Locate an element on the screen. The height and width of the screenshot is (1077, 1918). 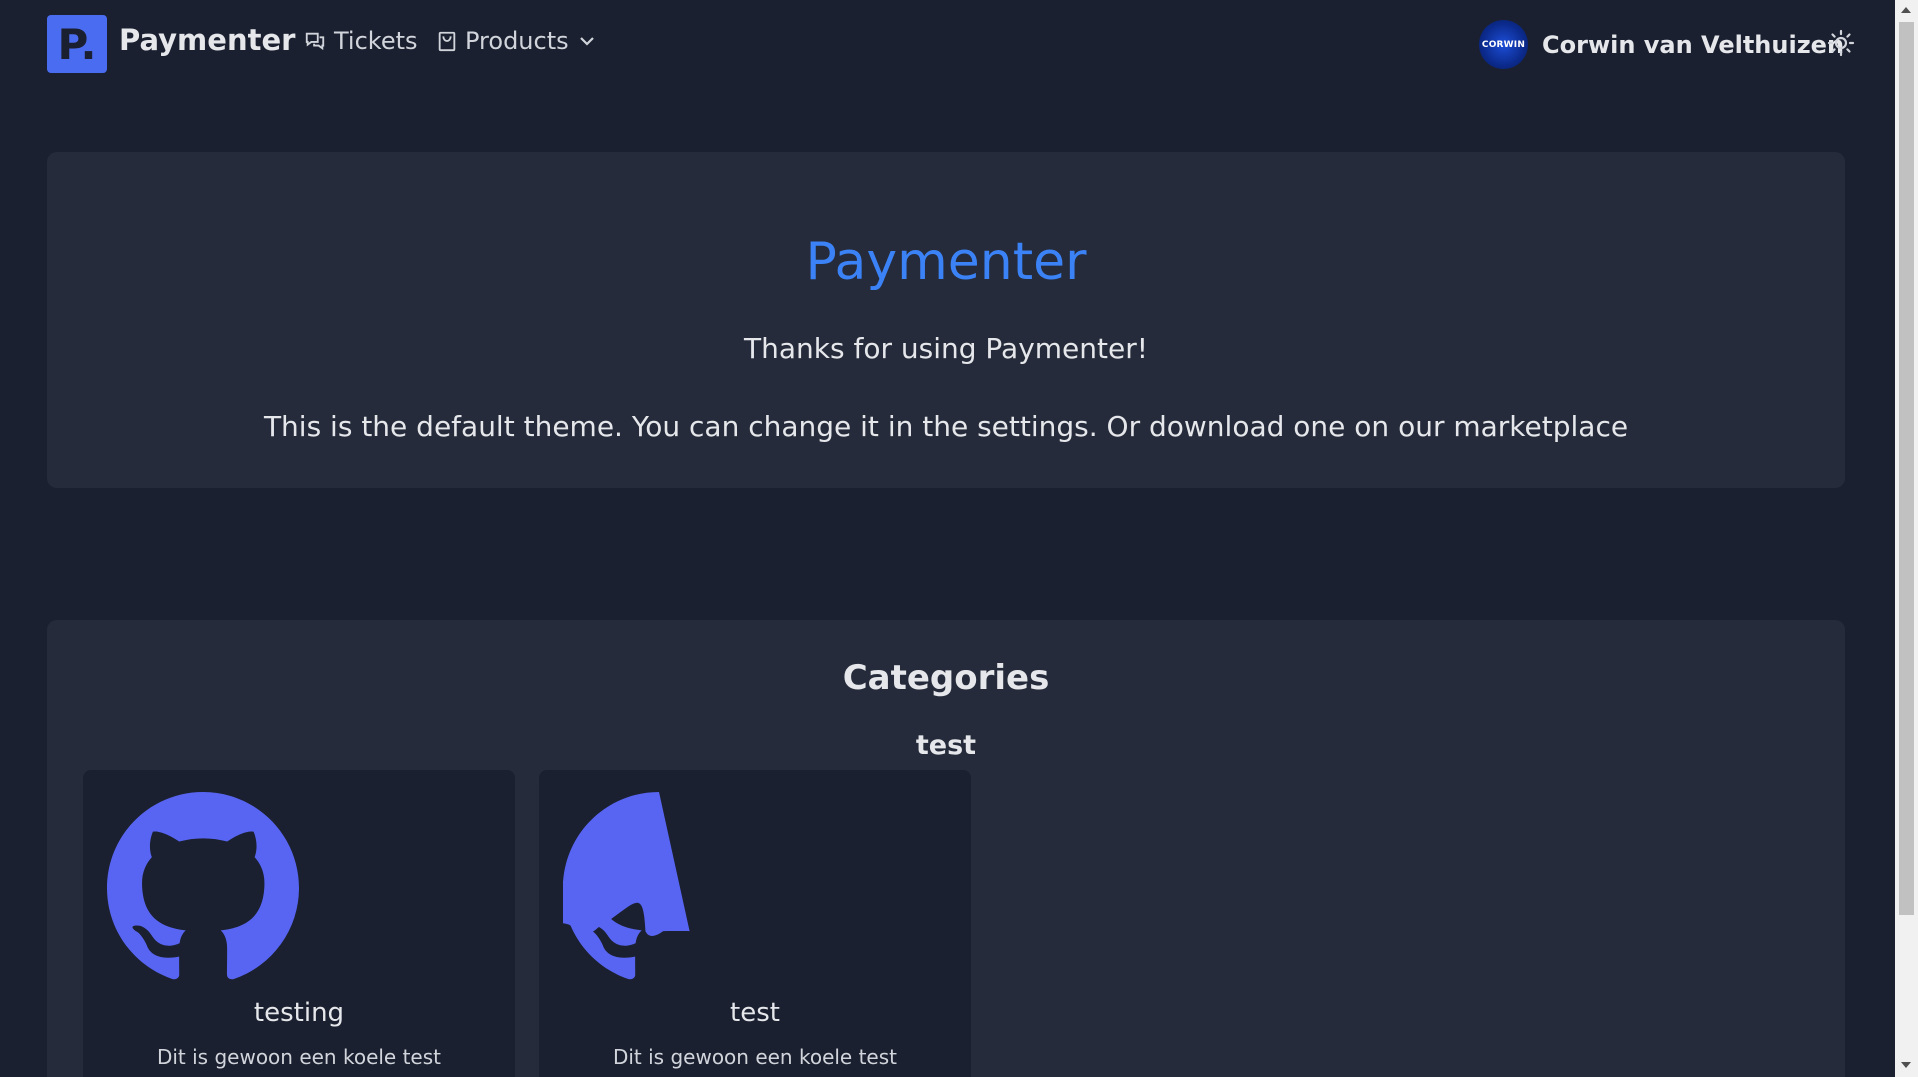
product-card: testing Dit is gewoon een koele test is located at coordinates (299, 923).